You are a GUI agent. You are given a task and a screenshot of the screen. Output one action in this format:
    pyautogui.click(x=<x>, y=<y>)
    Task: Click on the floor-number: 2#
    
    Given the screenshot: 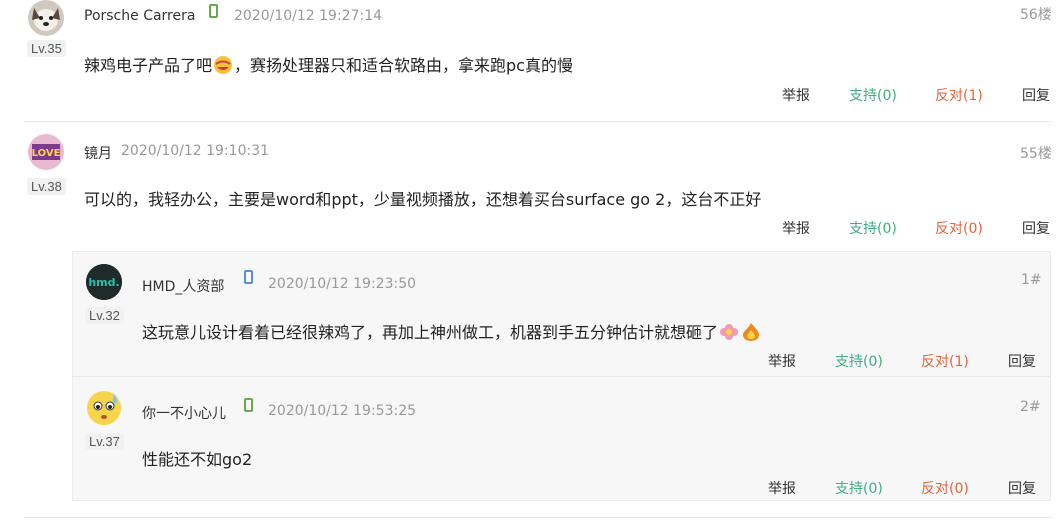 What is the action you would take?
    pyautogui.click(x=1030, y=407)
    